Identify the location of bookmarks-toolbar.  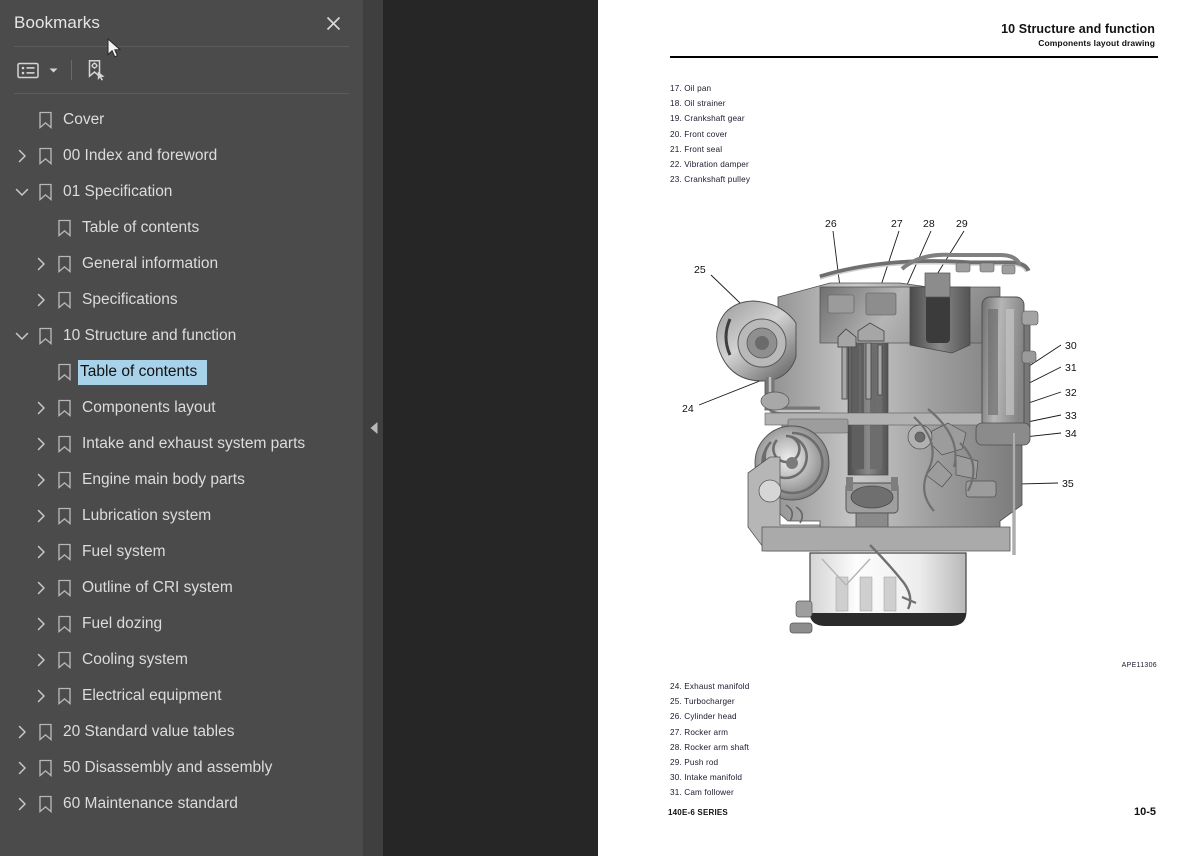
(181, 70).